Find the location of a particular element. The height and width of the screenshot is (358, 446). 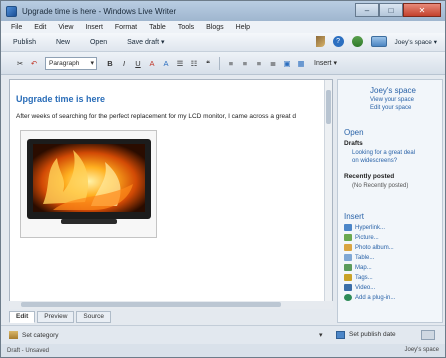

justify-icon: ≣ is located at coordinates (273, 63).